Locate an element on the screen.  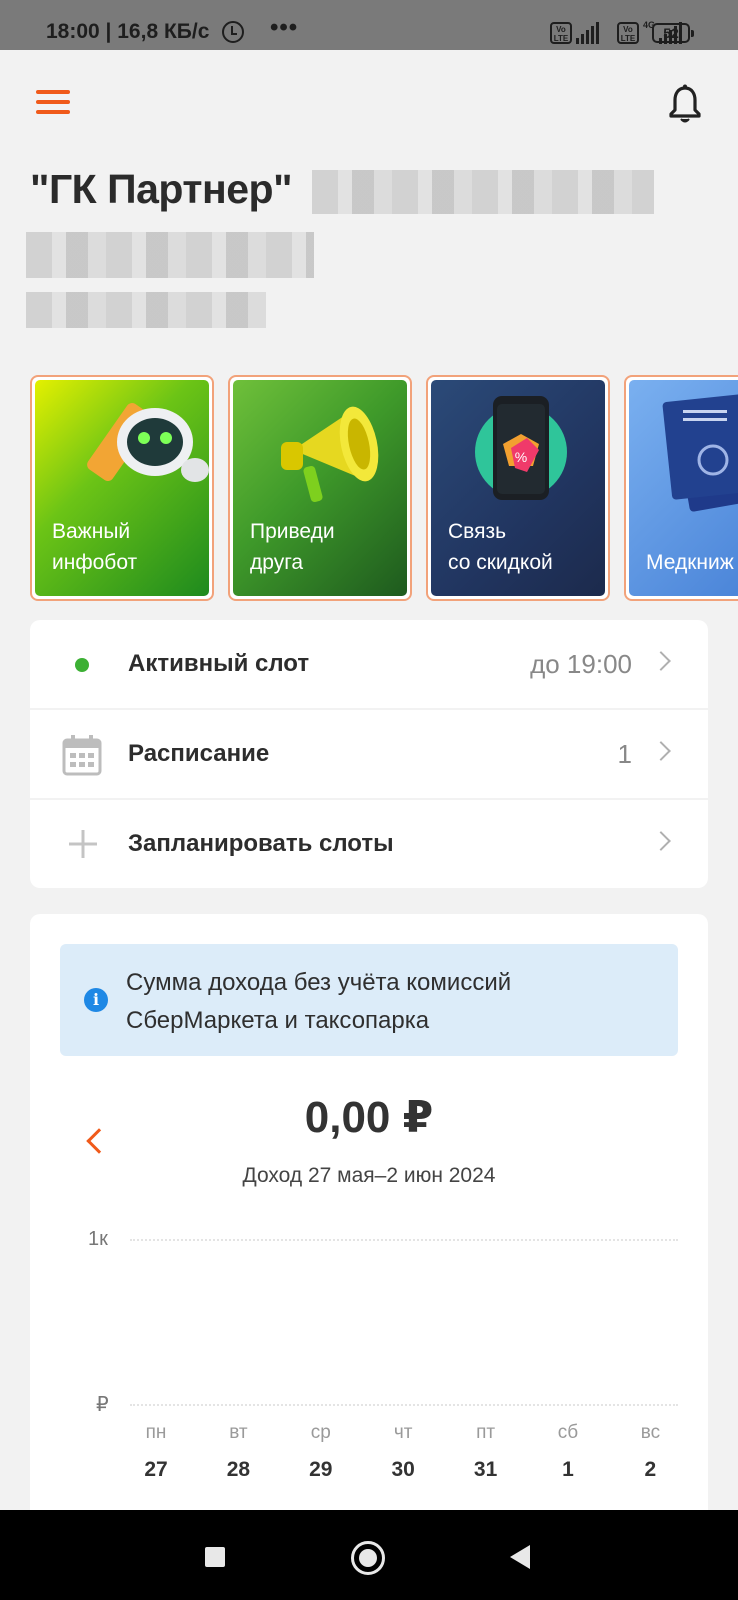
active-slot-time: до 19:00 is located at coordinates (581, 664).